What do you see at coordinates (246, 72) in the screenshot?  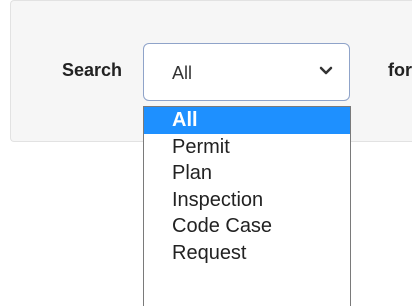 I see `search-type-select: All` at bounding box center [246, 72].